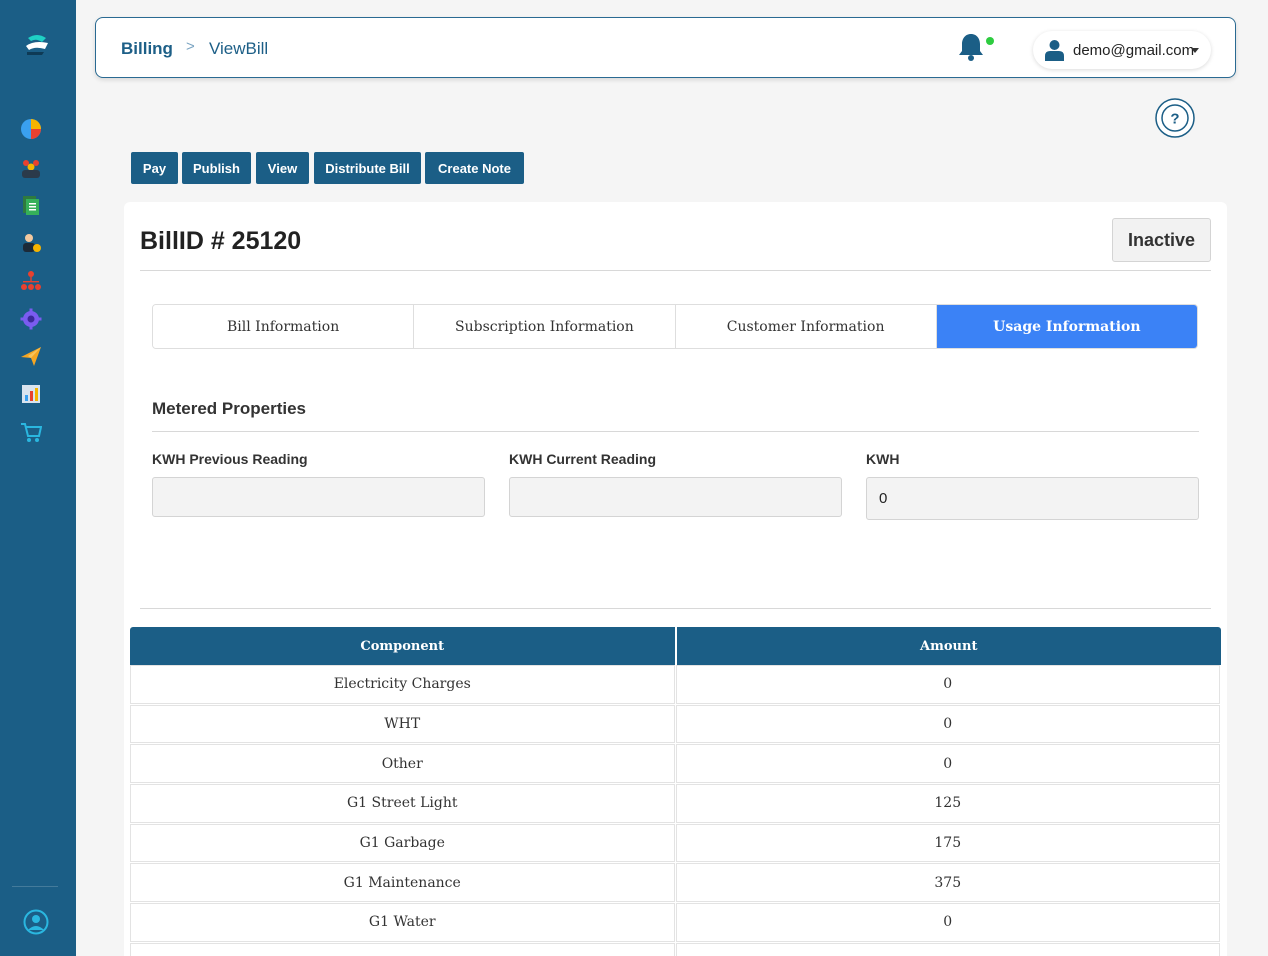 This screenshot has height=956, width=1268. Describe the element at coordinates (582, 459) in the screenshot. I see `kwh-current-label: KWH Current Reading` at that location.